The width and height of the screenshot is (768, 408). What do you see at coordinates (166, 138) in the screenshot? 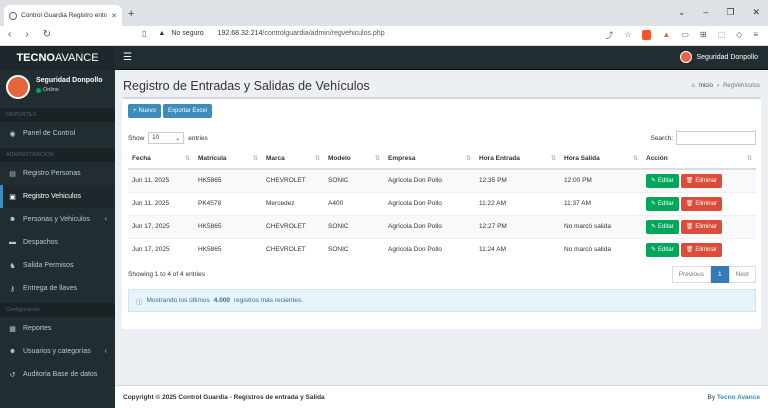
I see `page-length-select: 10 ⌄` at bounding box center [166, 138].